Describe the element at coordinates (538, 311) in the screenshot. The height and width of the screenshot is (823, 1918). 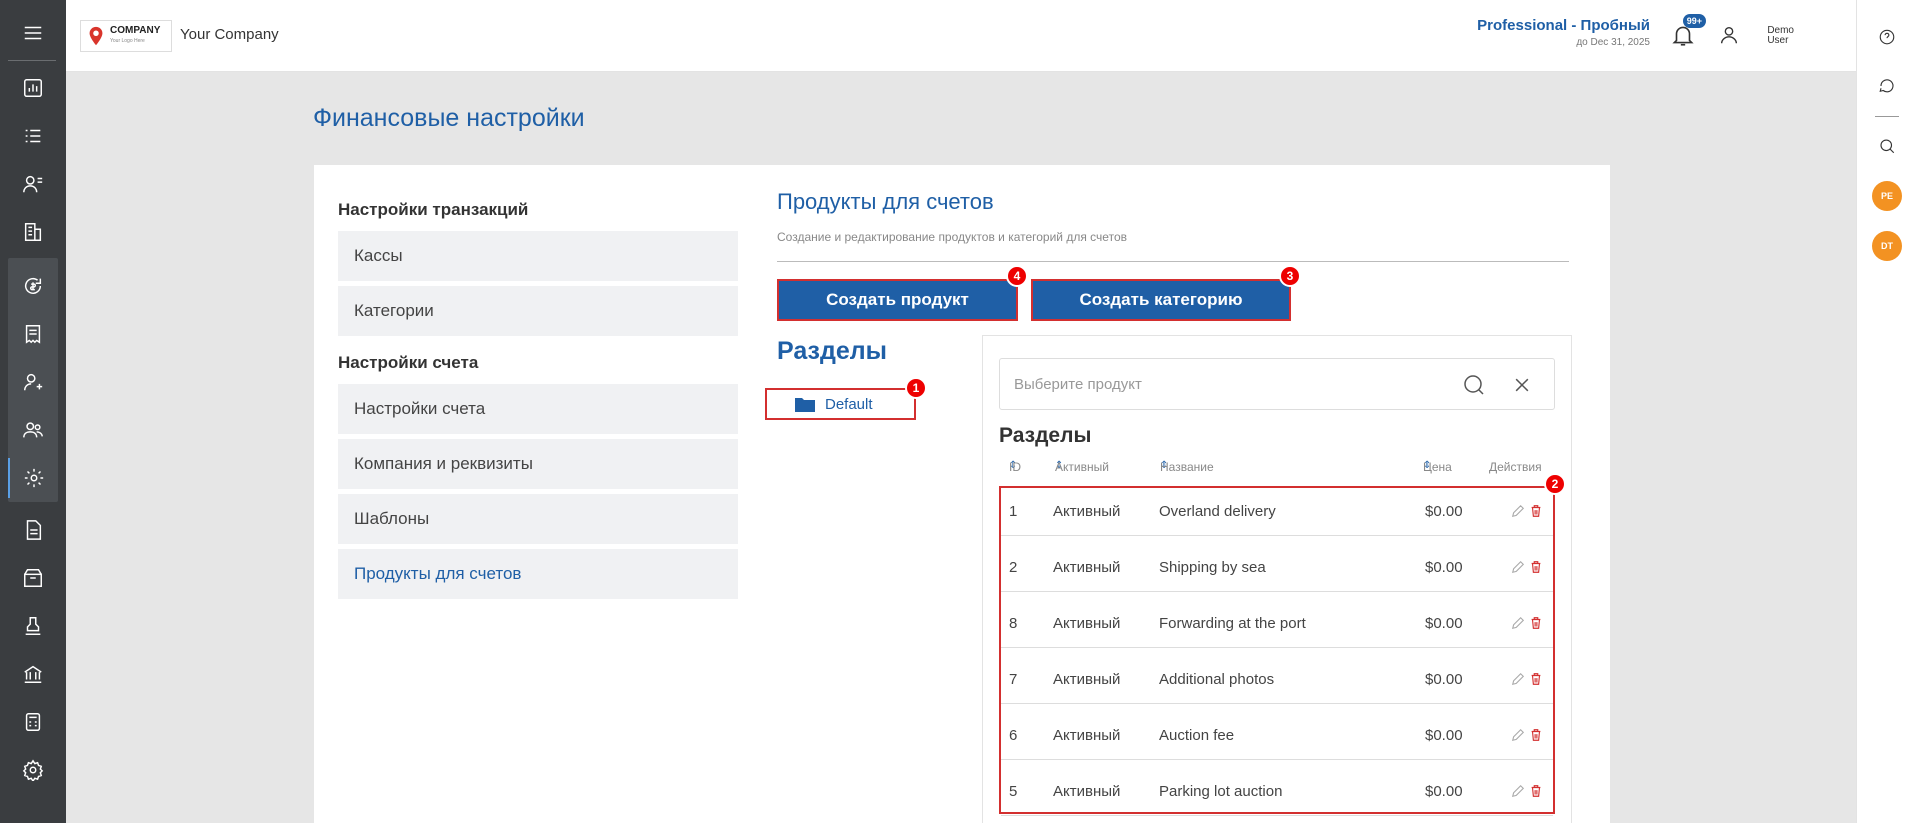
I see `menu-item-categories: Категории` at that location.